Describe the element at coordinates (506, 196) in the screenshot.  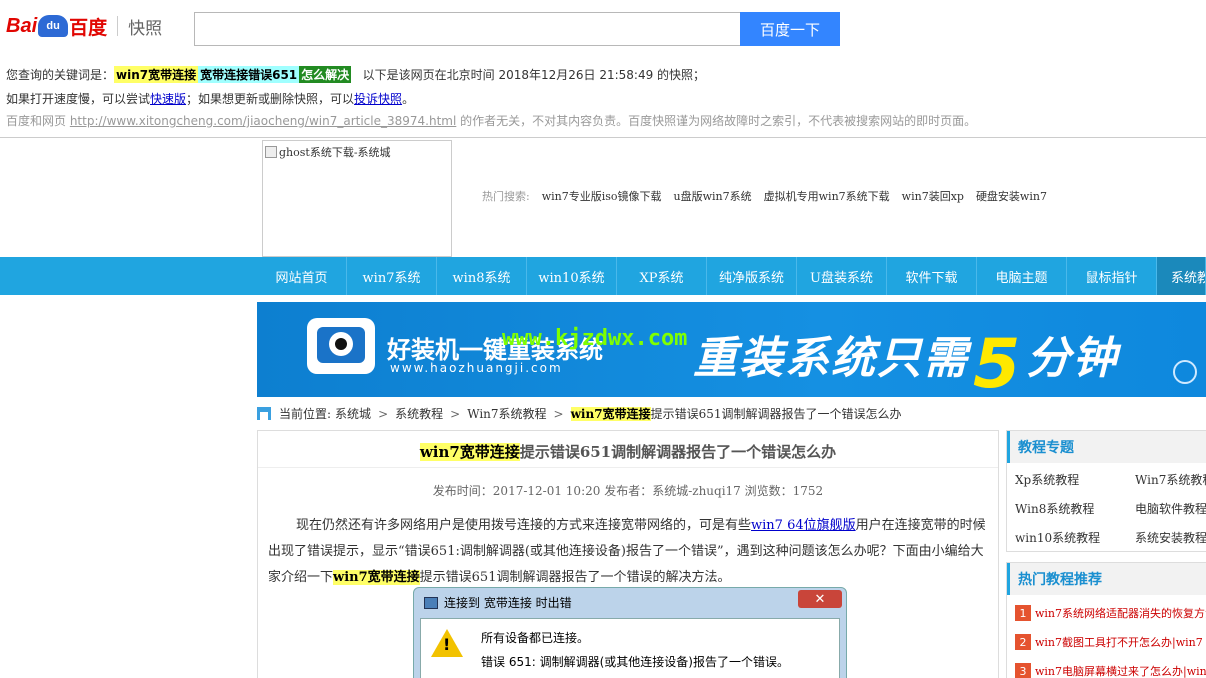
I see `hot-search-label: 热门搜索:` at that location.